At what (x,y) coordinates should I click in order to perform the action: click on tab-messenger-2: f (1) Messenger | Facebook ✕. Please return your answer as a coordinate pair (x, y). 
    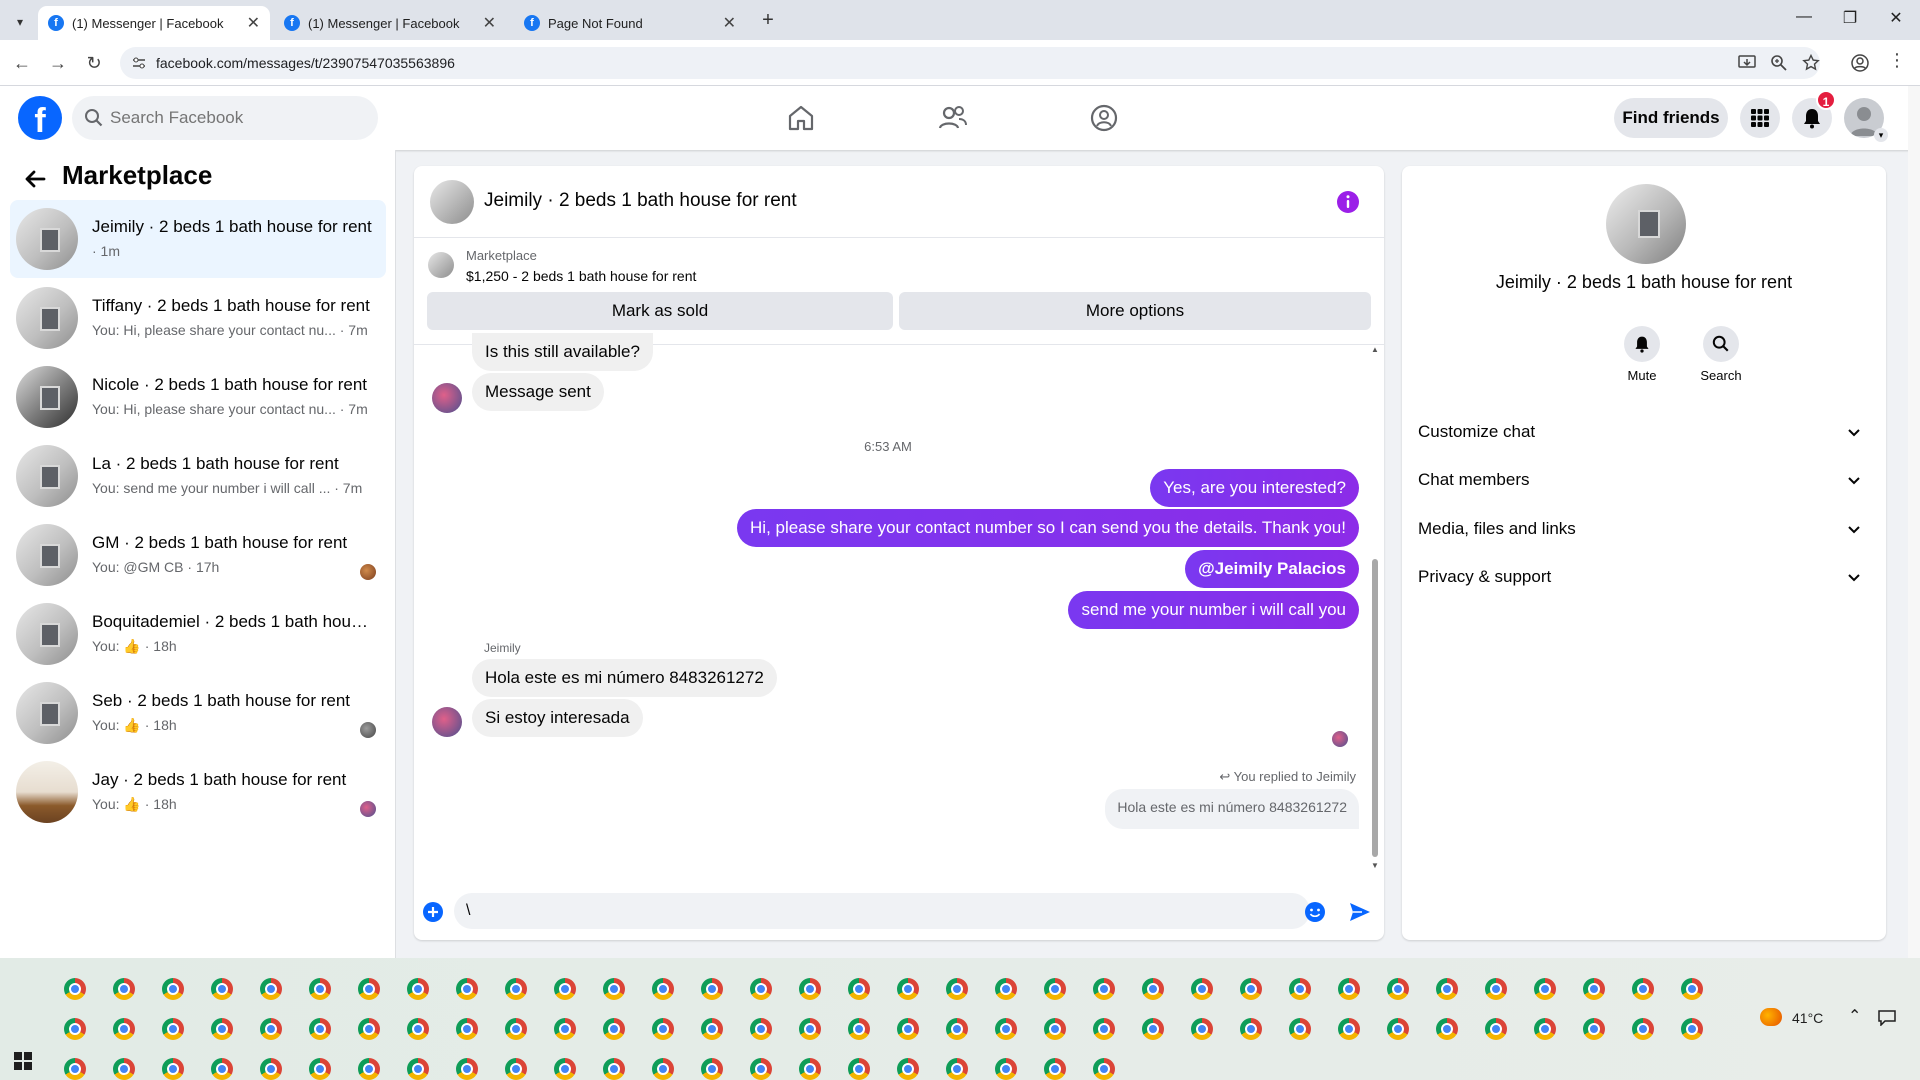
    Looking at the image, I should click on (390, 23).